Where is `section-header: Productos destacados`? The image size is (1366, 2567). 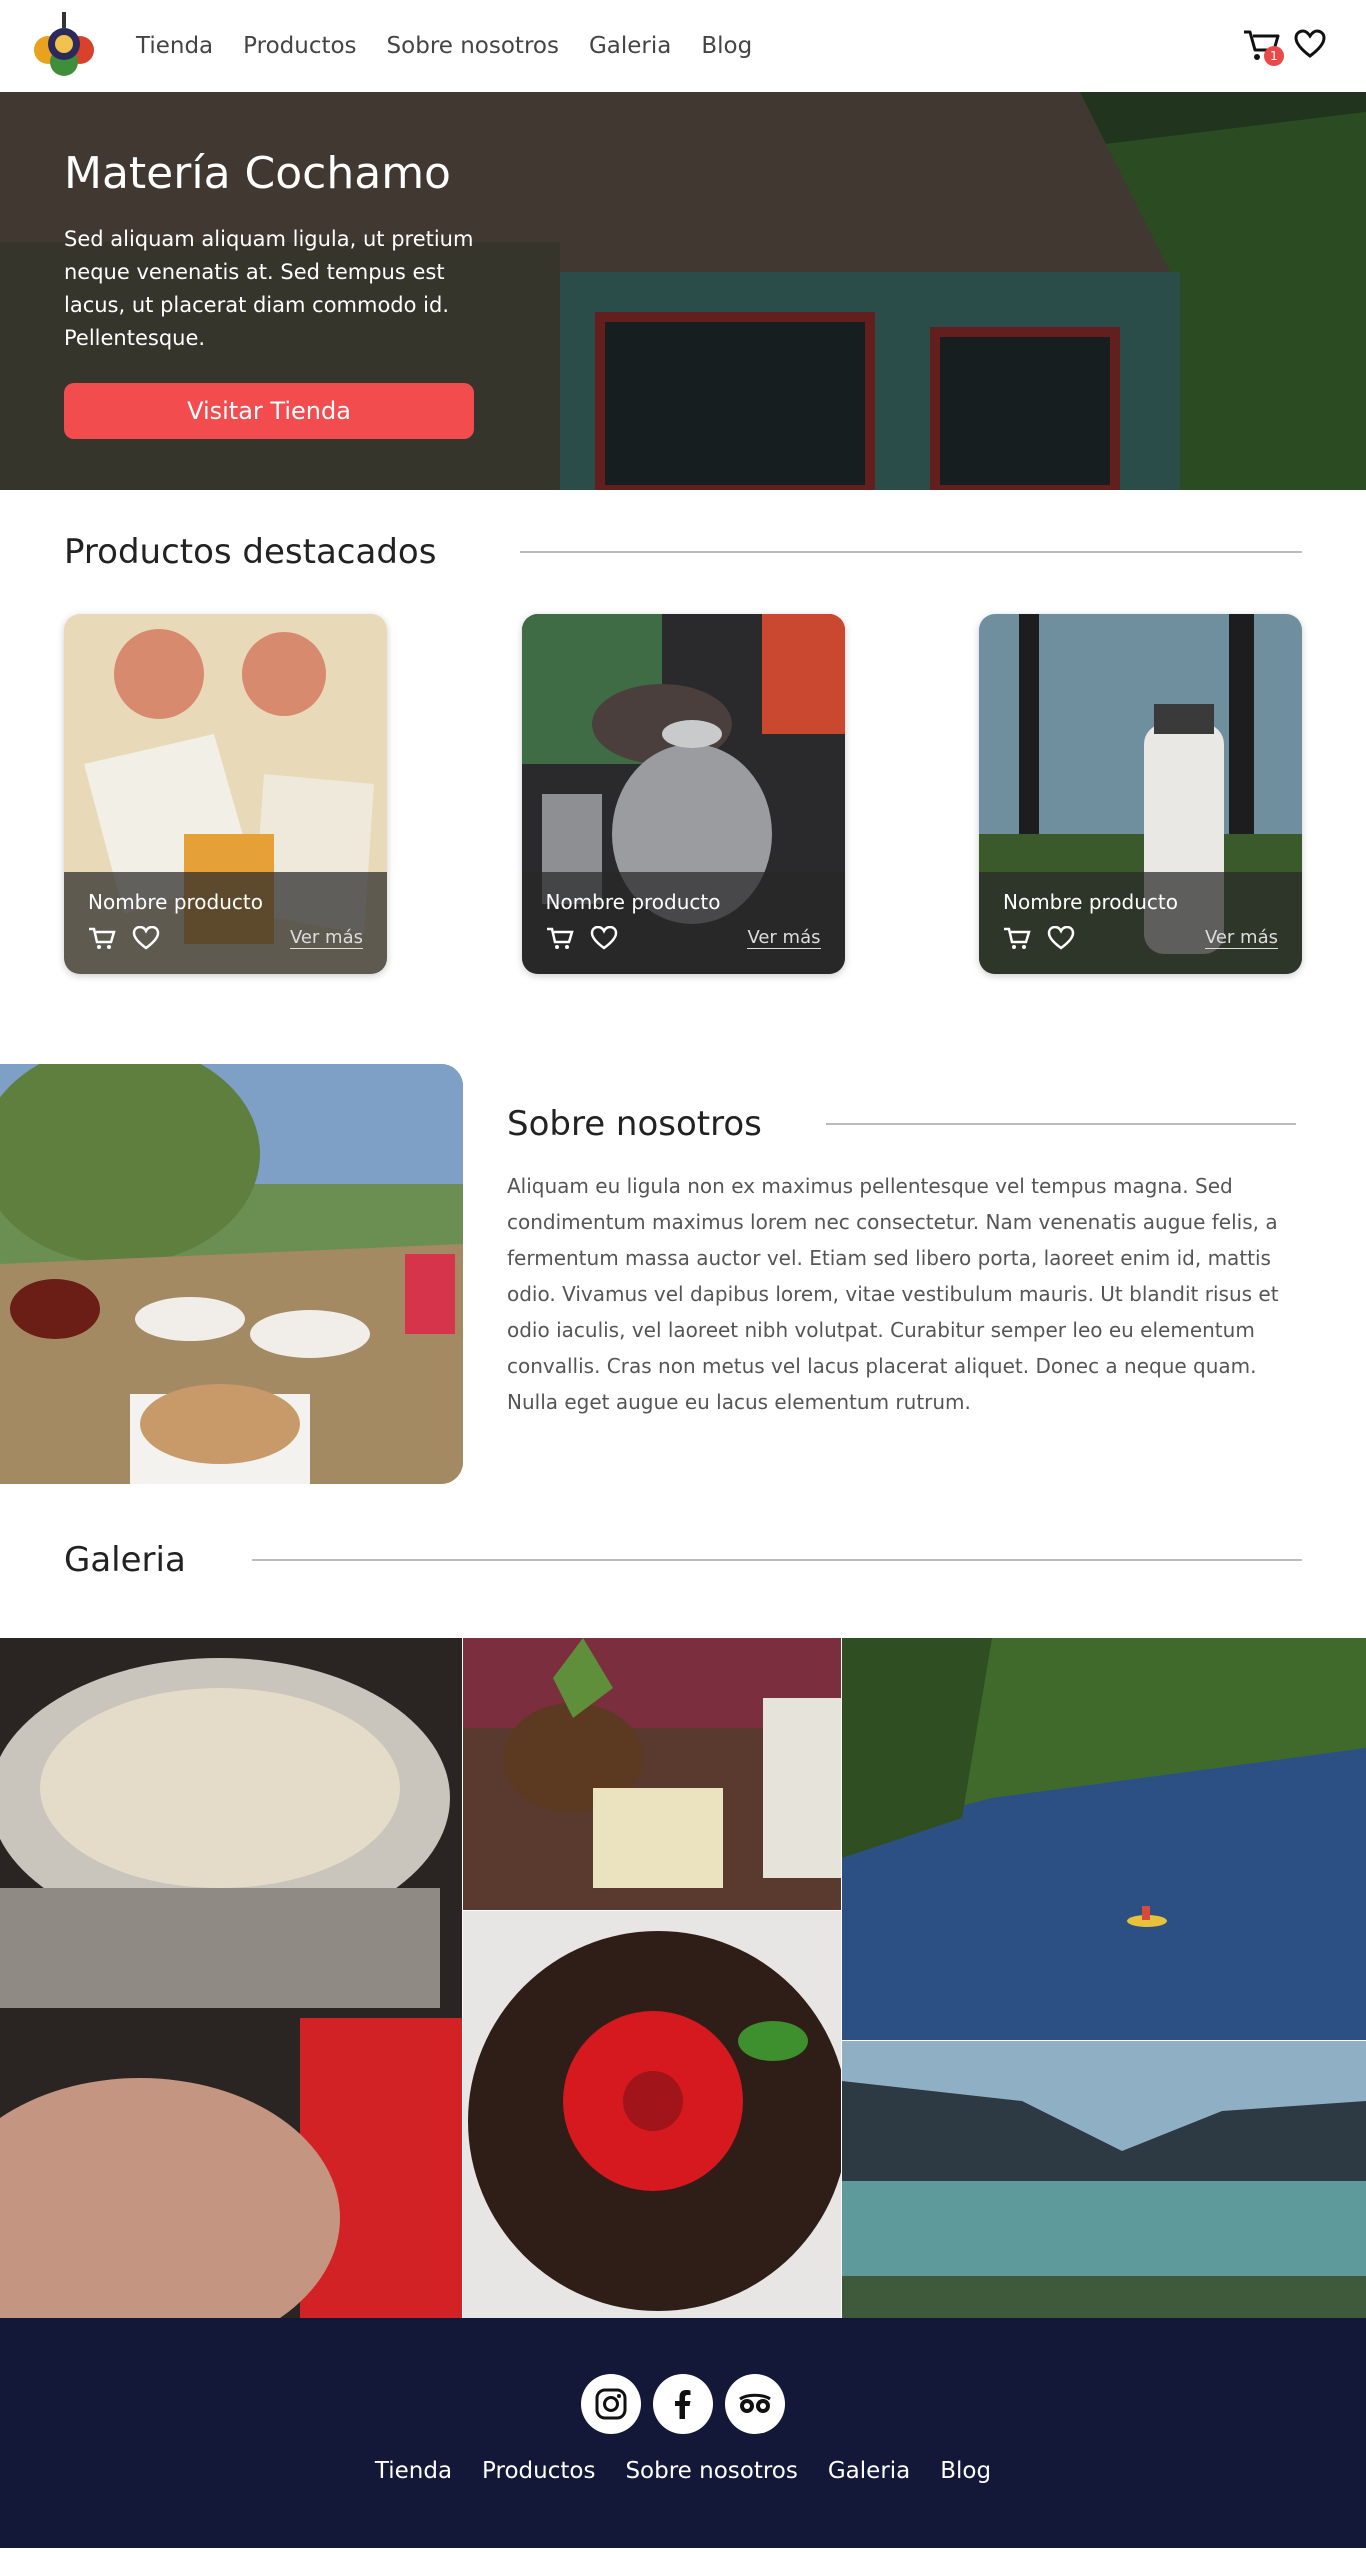 section-header: Productos destacados is located at coordinates (683, 552).